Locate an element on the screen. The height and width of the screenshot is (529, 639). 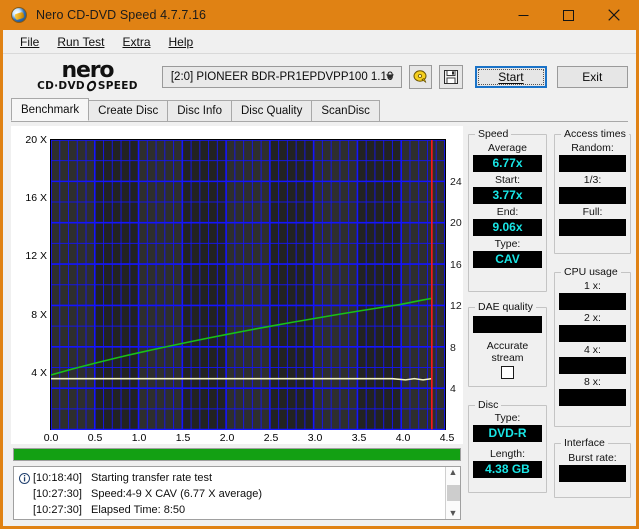
tab-disc-quality-label: Disc Quality is located at coordinates (272, 111).